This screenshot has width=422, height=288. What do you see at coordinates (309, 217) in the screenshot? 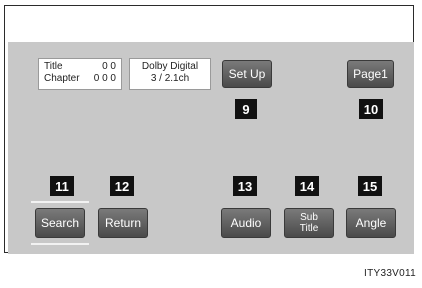
I see `subtitle-line1: Sub` at bounding box center [309, 217].